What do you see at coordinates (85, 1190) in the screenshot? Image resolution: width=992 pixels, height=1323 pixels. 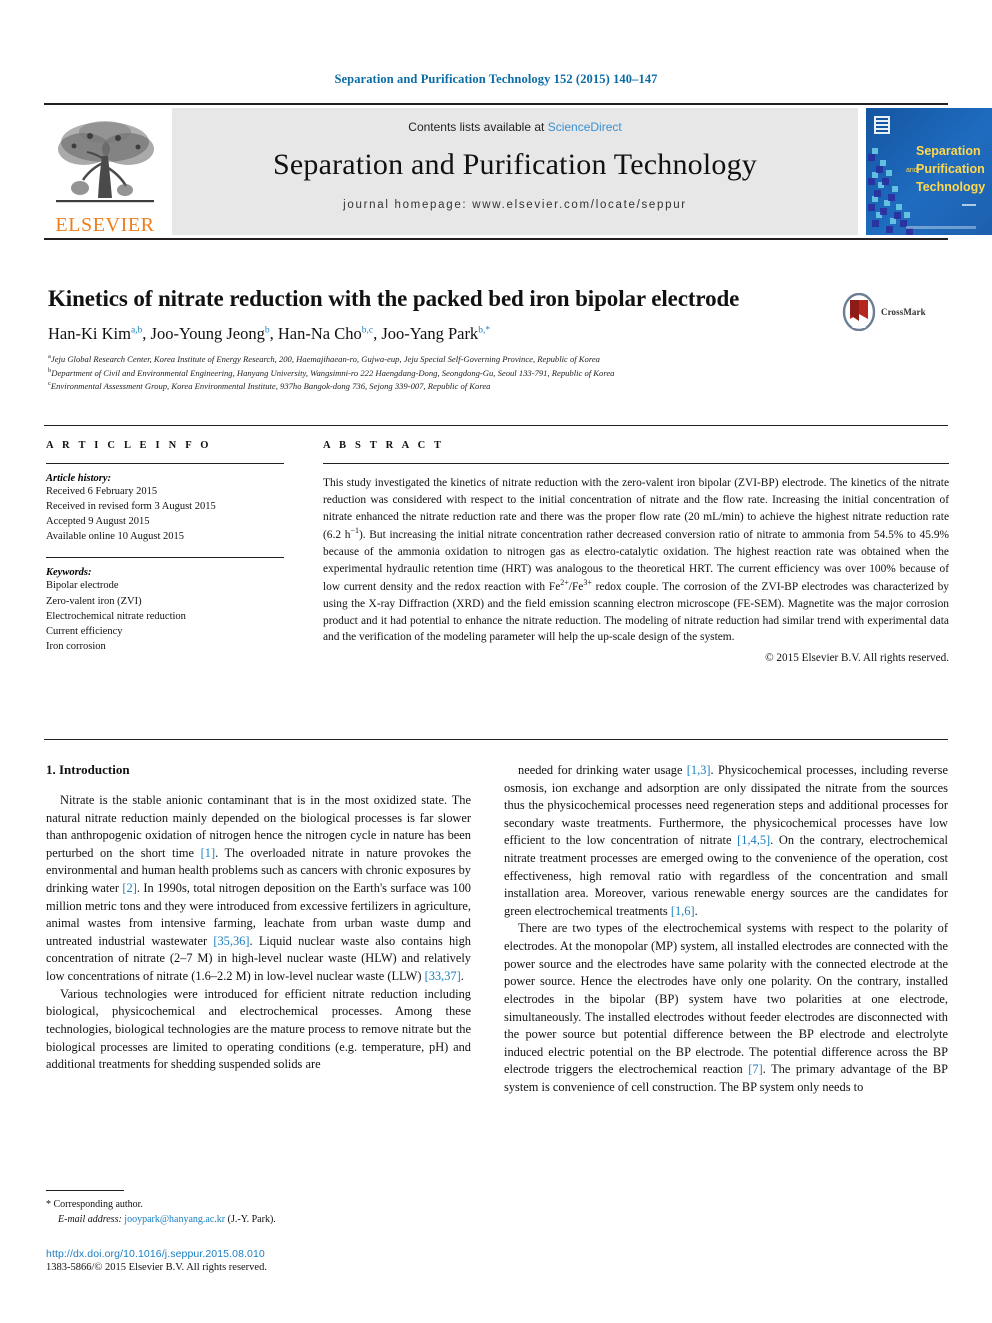 I see `footnote-divider` at bounding box center [85, 1190].